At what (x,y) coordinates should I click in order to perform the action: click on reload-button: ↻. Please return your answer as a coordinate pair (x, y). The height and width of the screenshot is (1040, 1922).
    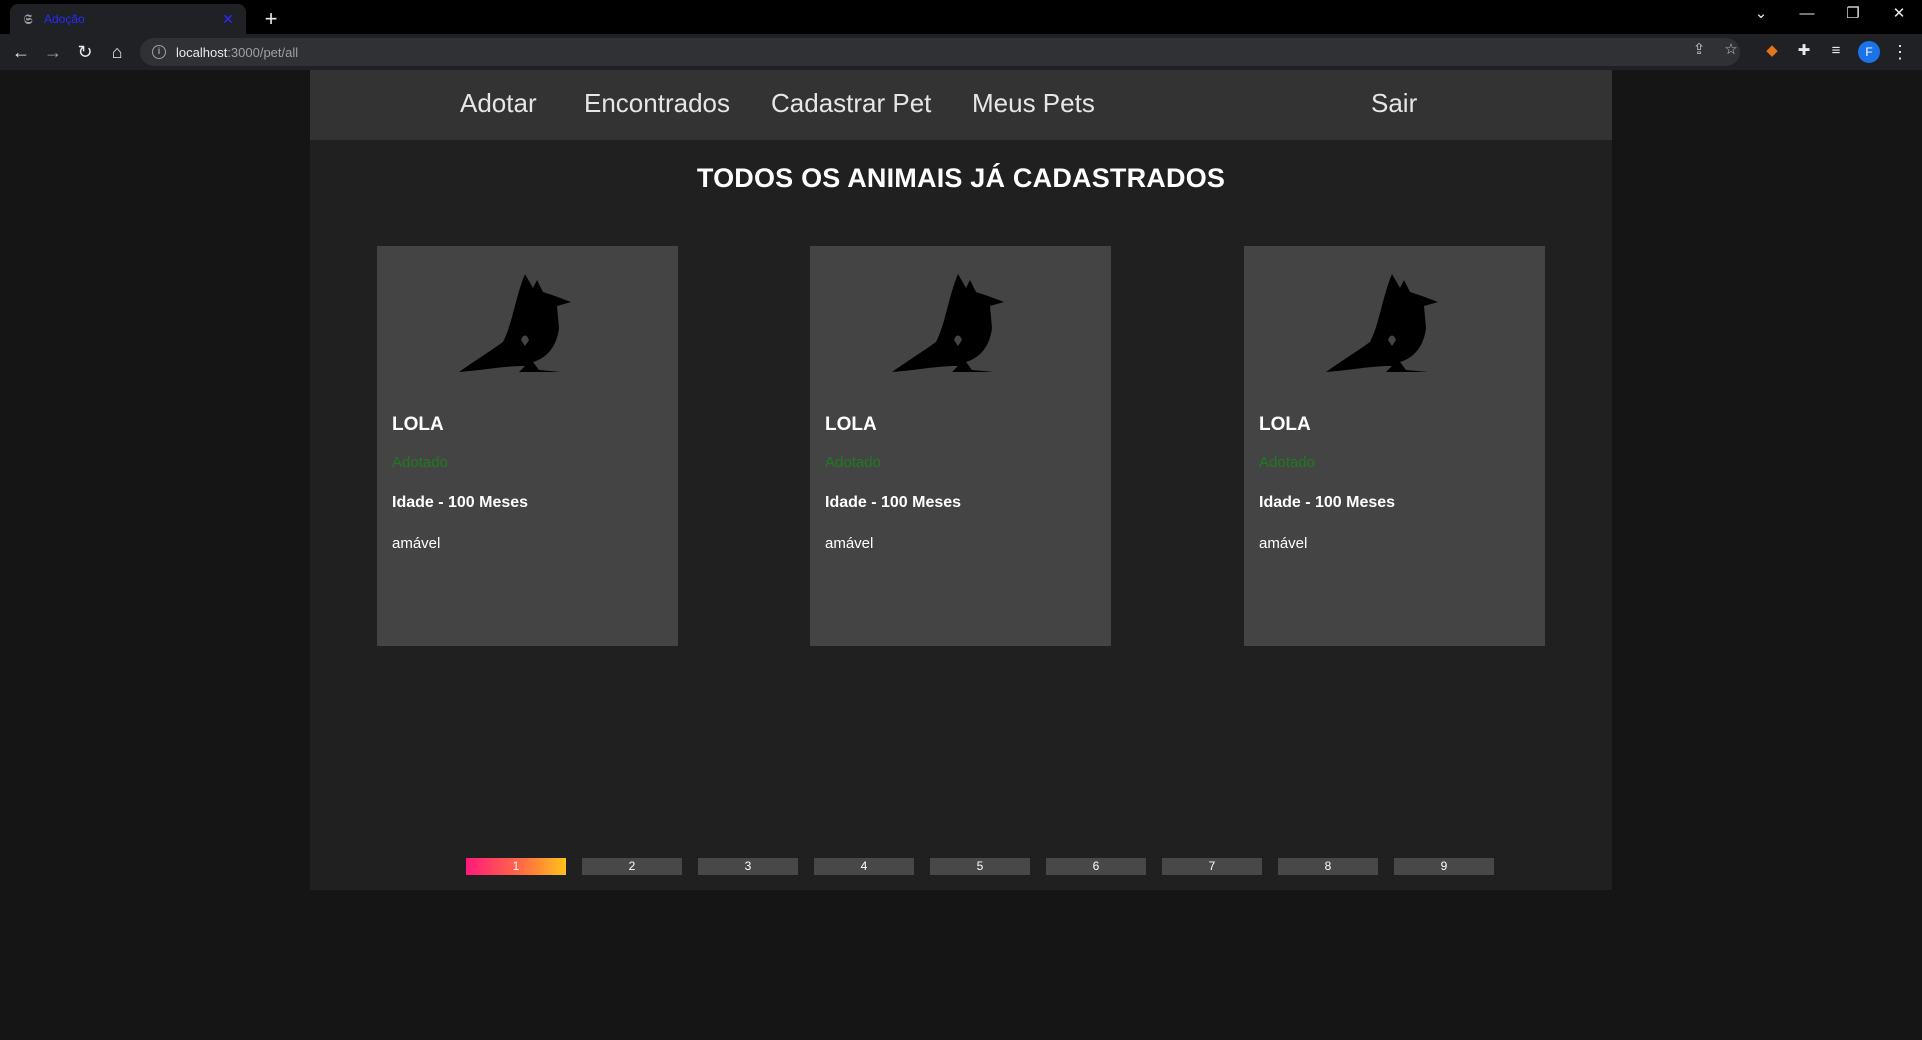
    Looking at the image, I should click on (85, 52).